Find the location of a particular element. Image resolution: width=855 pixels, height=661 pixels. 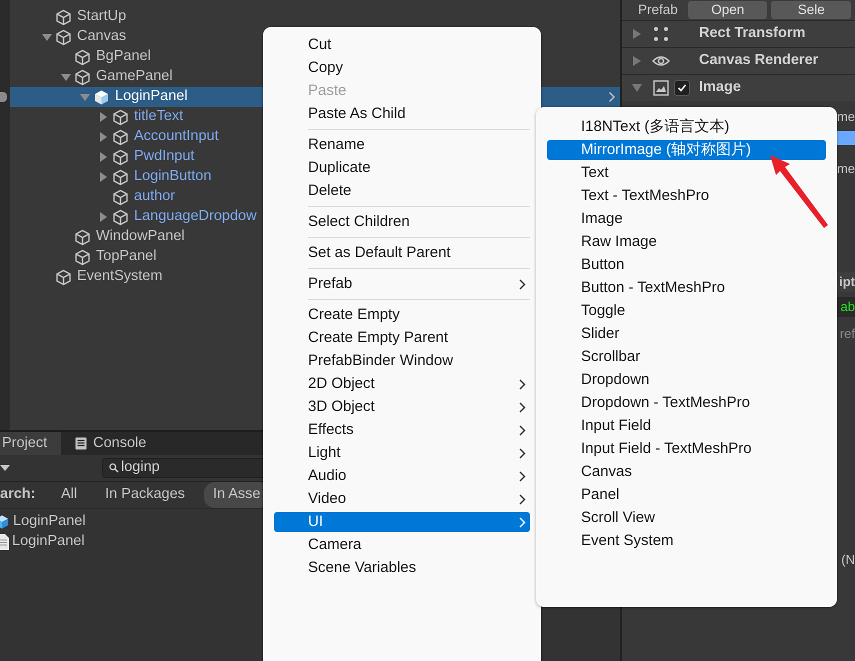

section-header: ipt is located at coordinates (847, 282).